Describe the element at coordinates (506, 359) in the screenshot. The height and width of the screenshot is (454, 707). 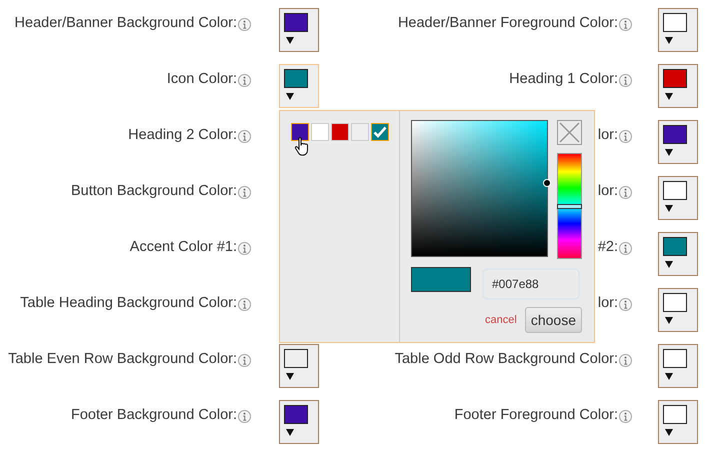
I see `field-label: Table Odd Row Background Color:` at that location.